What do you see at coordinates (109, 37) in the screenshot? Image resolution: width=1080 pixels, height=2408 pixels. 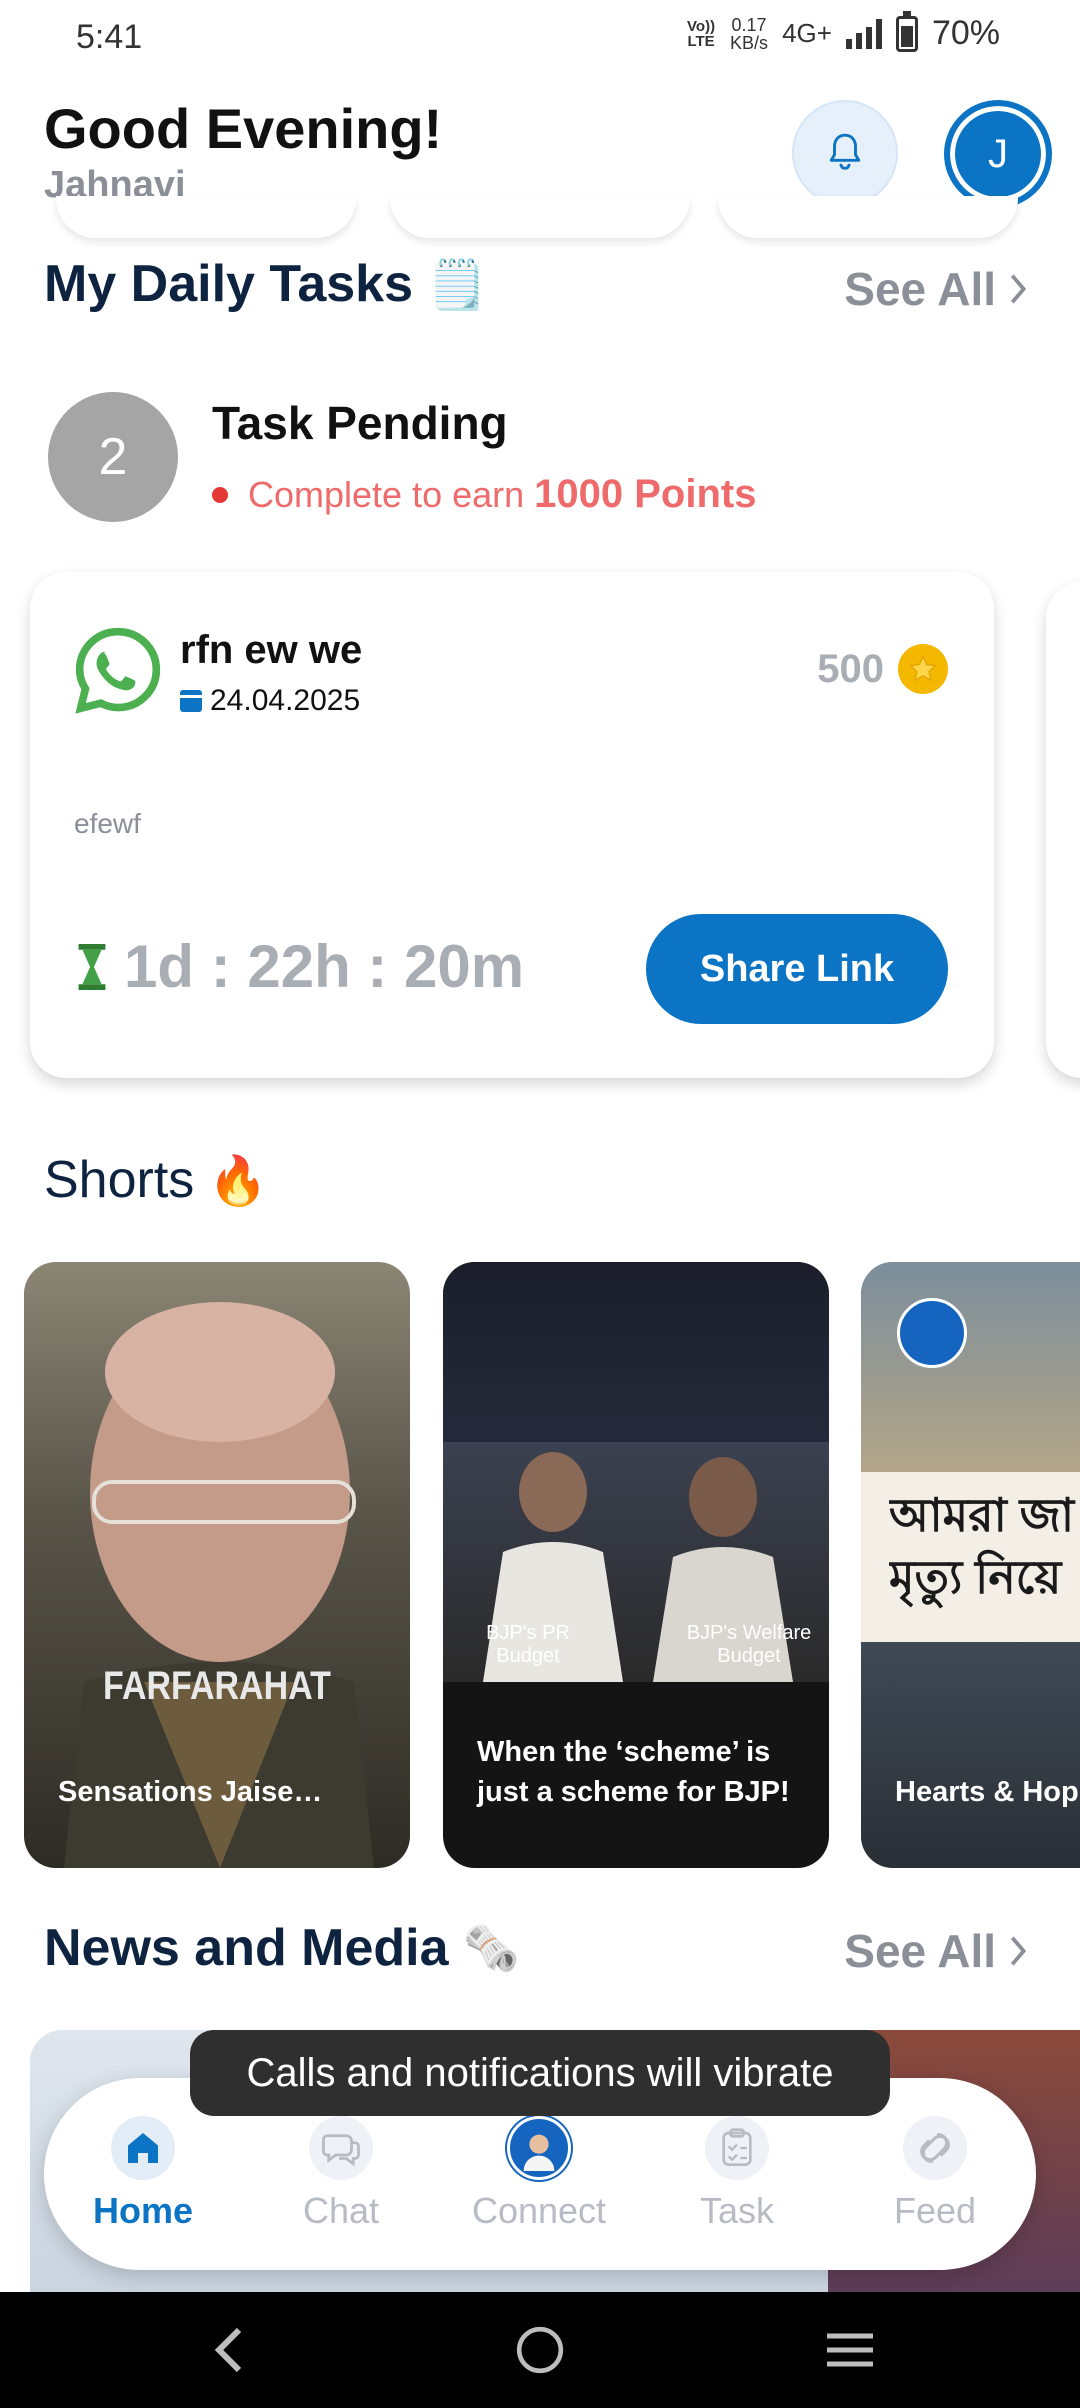 I see `status-time: 5:41` at bounding box center [109, 37].